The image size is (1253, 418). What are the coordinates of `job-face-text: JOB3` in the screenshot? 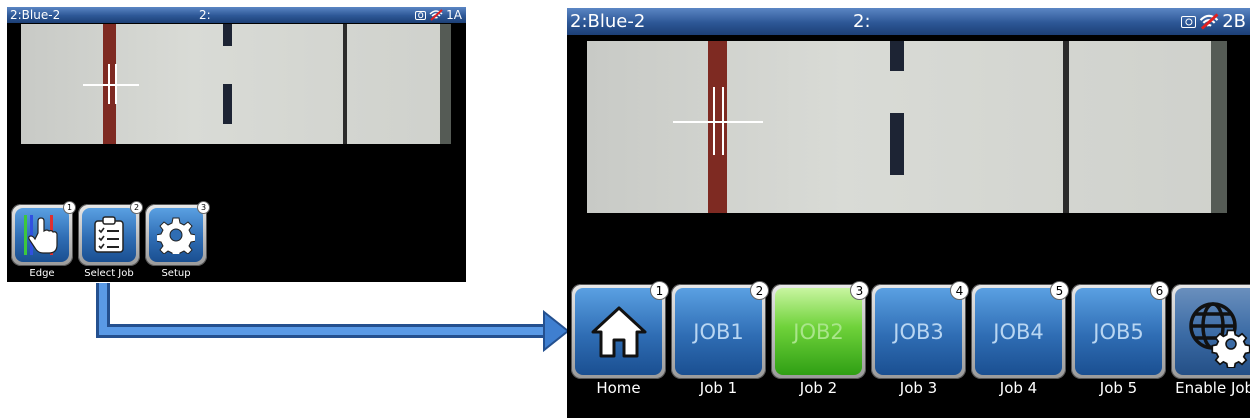 It's located at (918, 331).